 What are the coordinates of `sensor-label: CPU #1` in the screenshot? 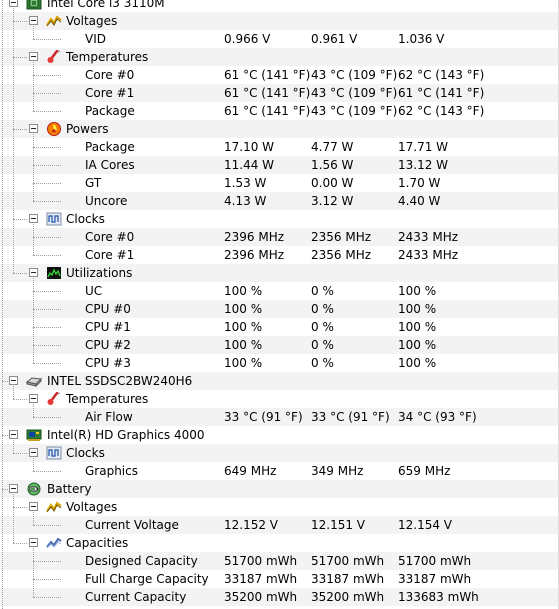 It's located at (108, 327).